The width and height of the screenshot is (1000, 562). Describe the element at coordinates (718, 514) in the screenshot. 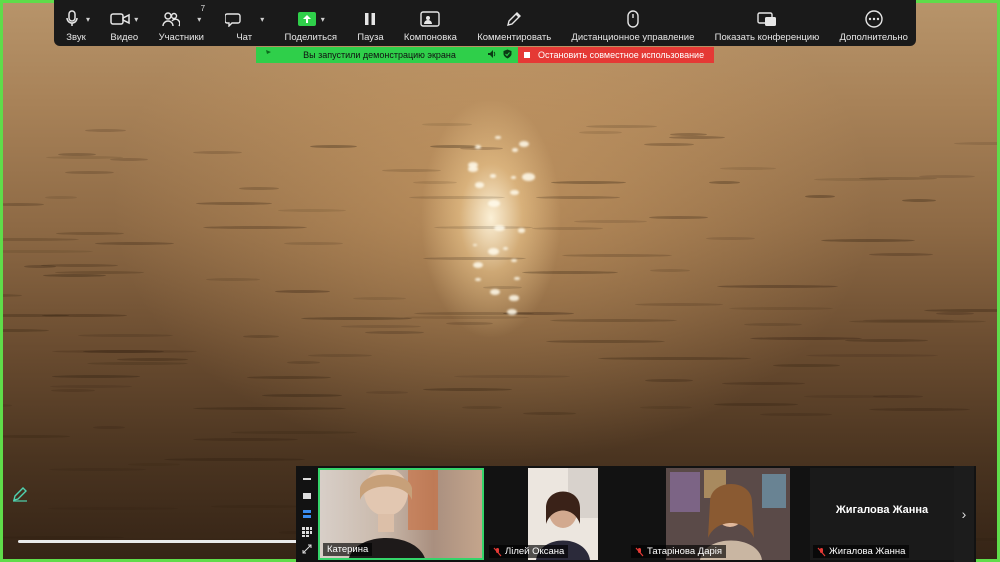

I see `participant-tile: Татарінова Дарія` at that location.